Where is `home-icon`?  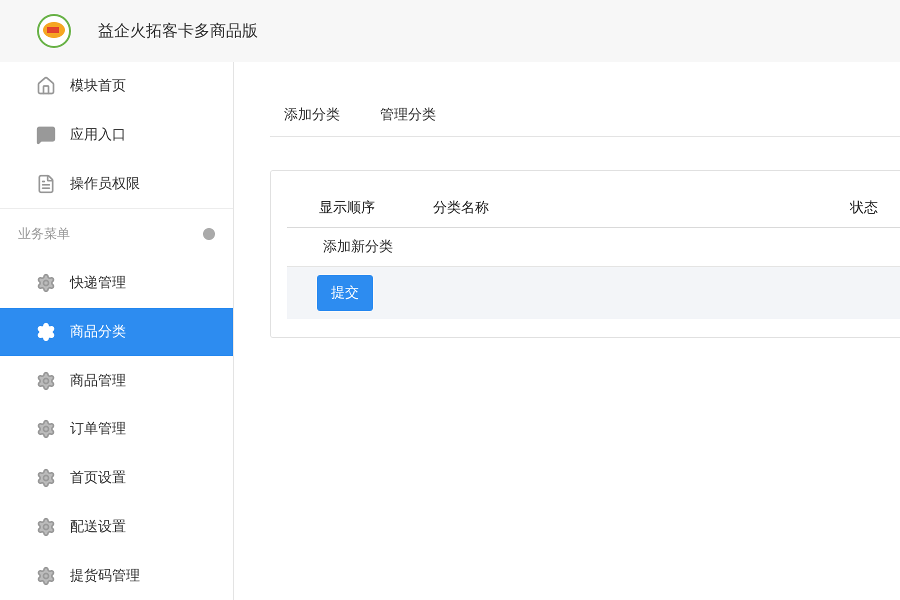 home-icon is located at coordinates (46, 86).